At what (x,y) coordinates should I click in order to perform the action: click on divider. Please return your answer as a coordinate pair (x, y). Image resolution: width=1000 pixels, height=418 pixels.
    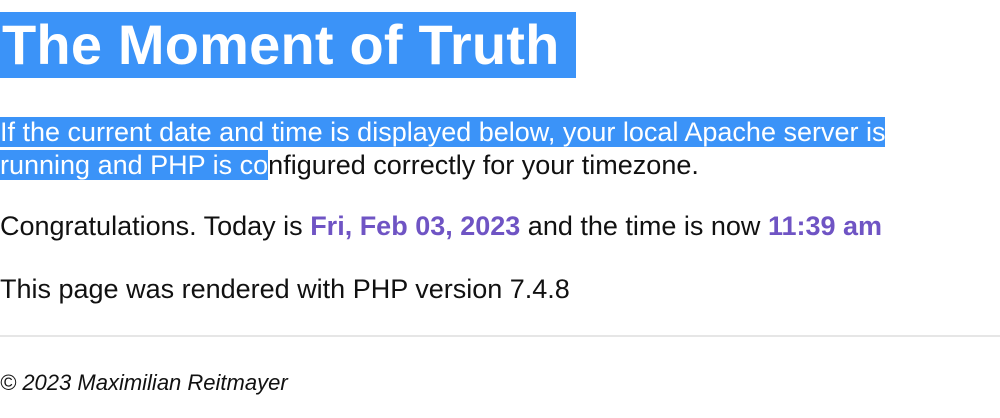
    Looking at the image, I should click on (500, 336).